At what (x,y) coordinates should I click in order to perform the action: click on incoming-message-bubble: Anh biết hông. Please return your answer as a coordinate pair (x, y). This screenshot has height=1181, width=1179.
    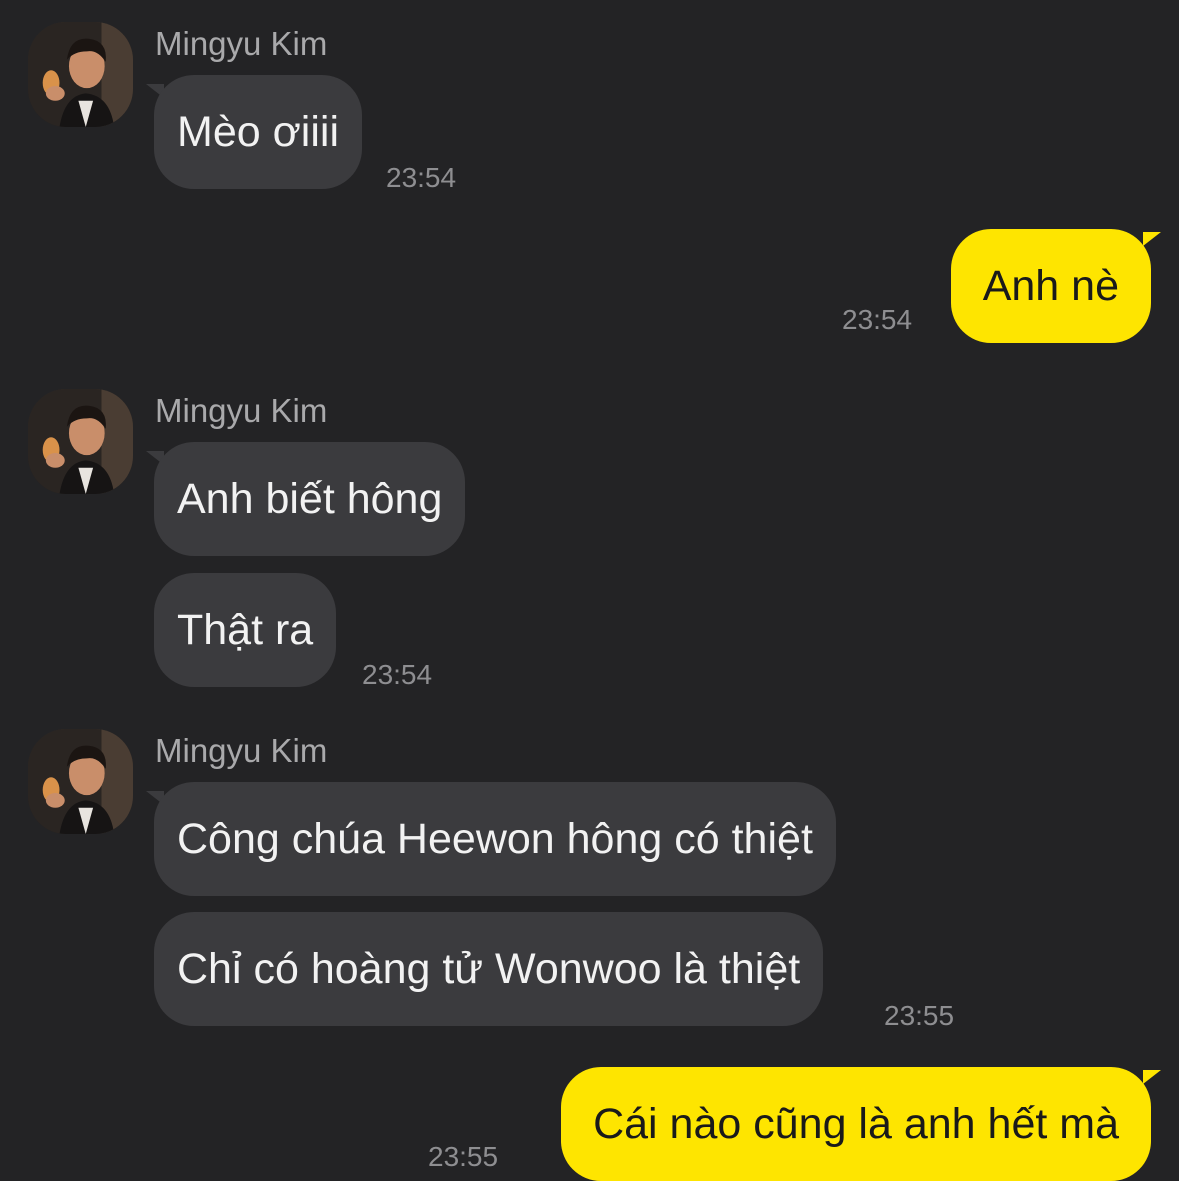
    Looking at the image, I should click on (310, 499).